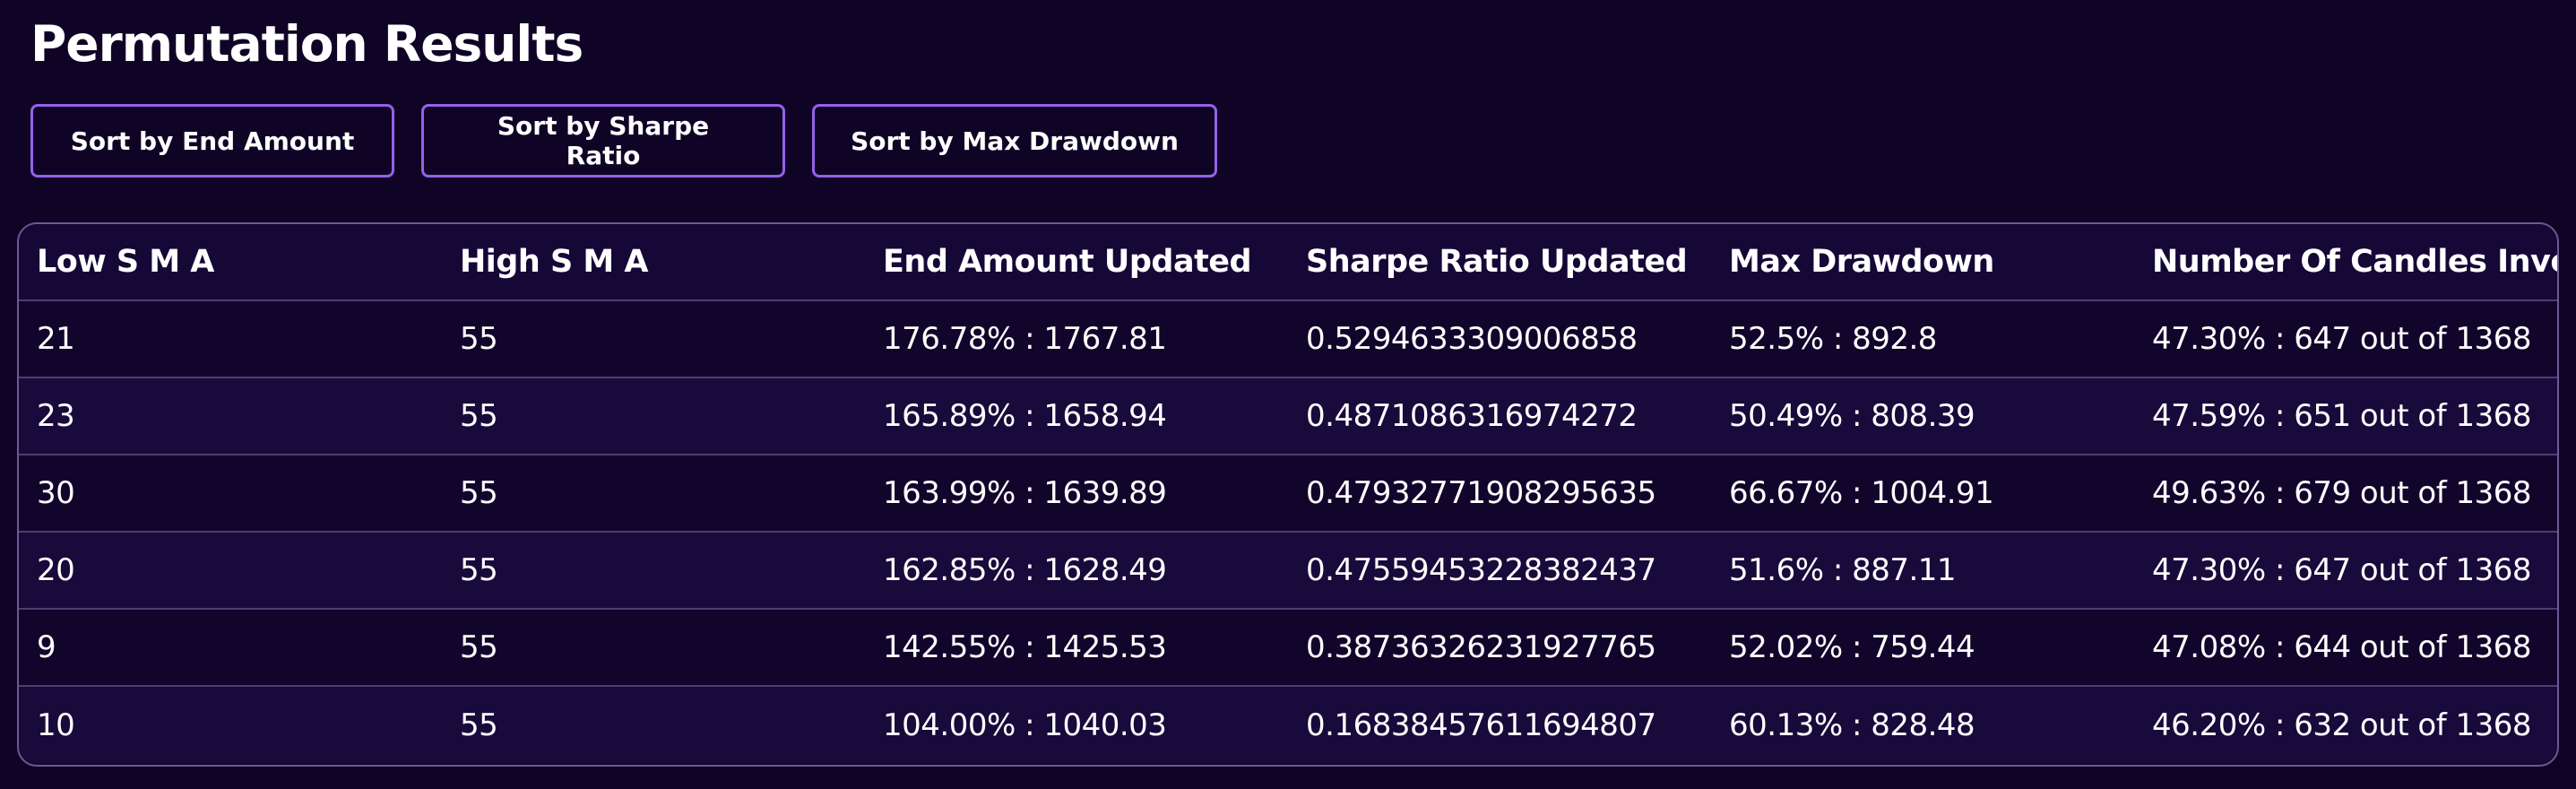 This screenshot has height=789, width=2576. Describe the element at coordinates (56, 493) in the screenshot. I see `cell-low-sma: 30` at that location.